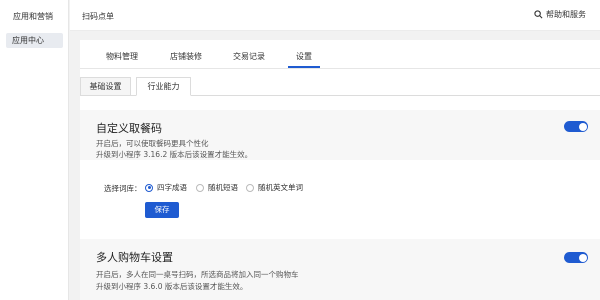  What do you see at coordinates (174, 154) in the screenshot?
I see `custom-code-version-note: 升级到小程序 3.16.2 版本后该设置才能生效。` at bounding box center [174, 154].